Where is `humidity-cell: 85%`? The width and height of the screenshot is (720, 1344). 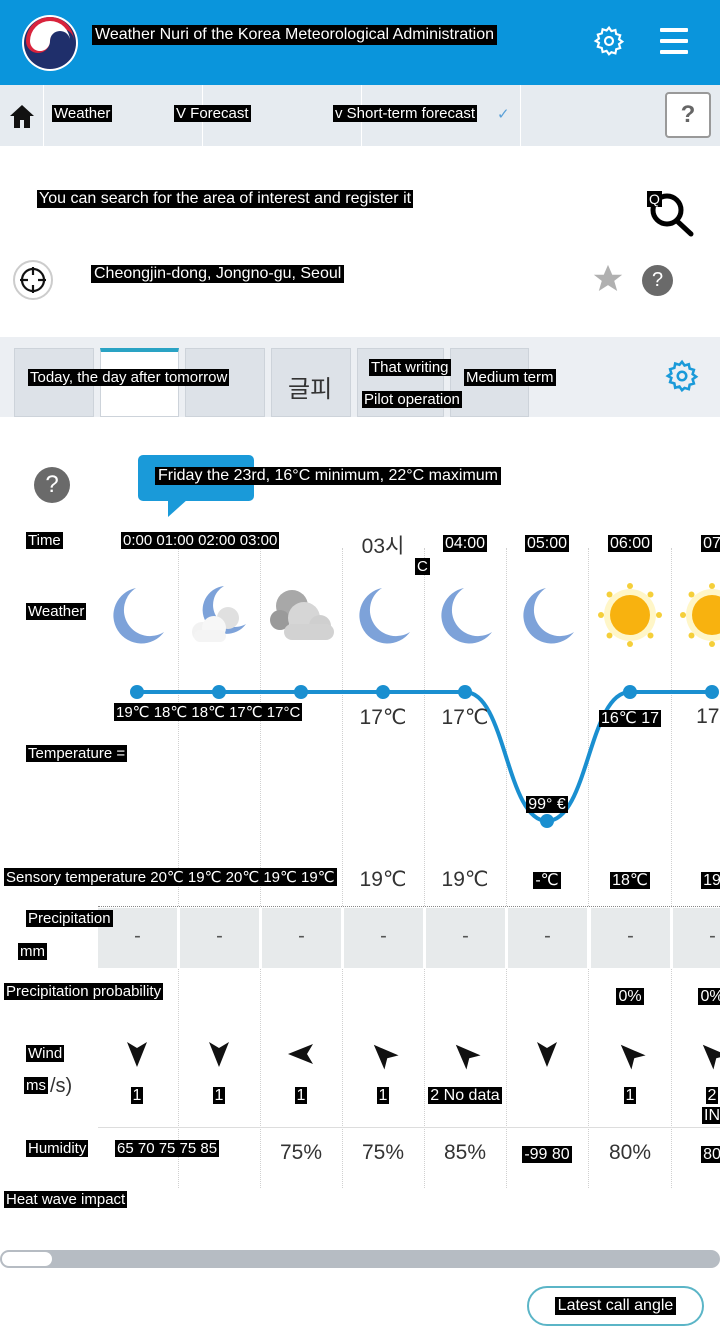
humidity-cell: 85% is located at coordinates (465, 1153).